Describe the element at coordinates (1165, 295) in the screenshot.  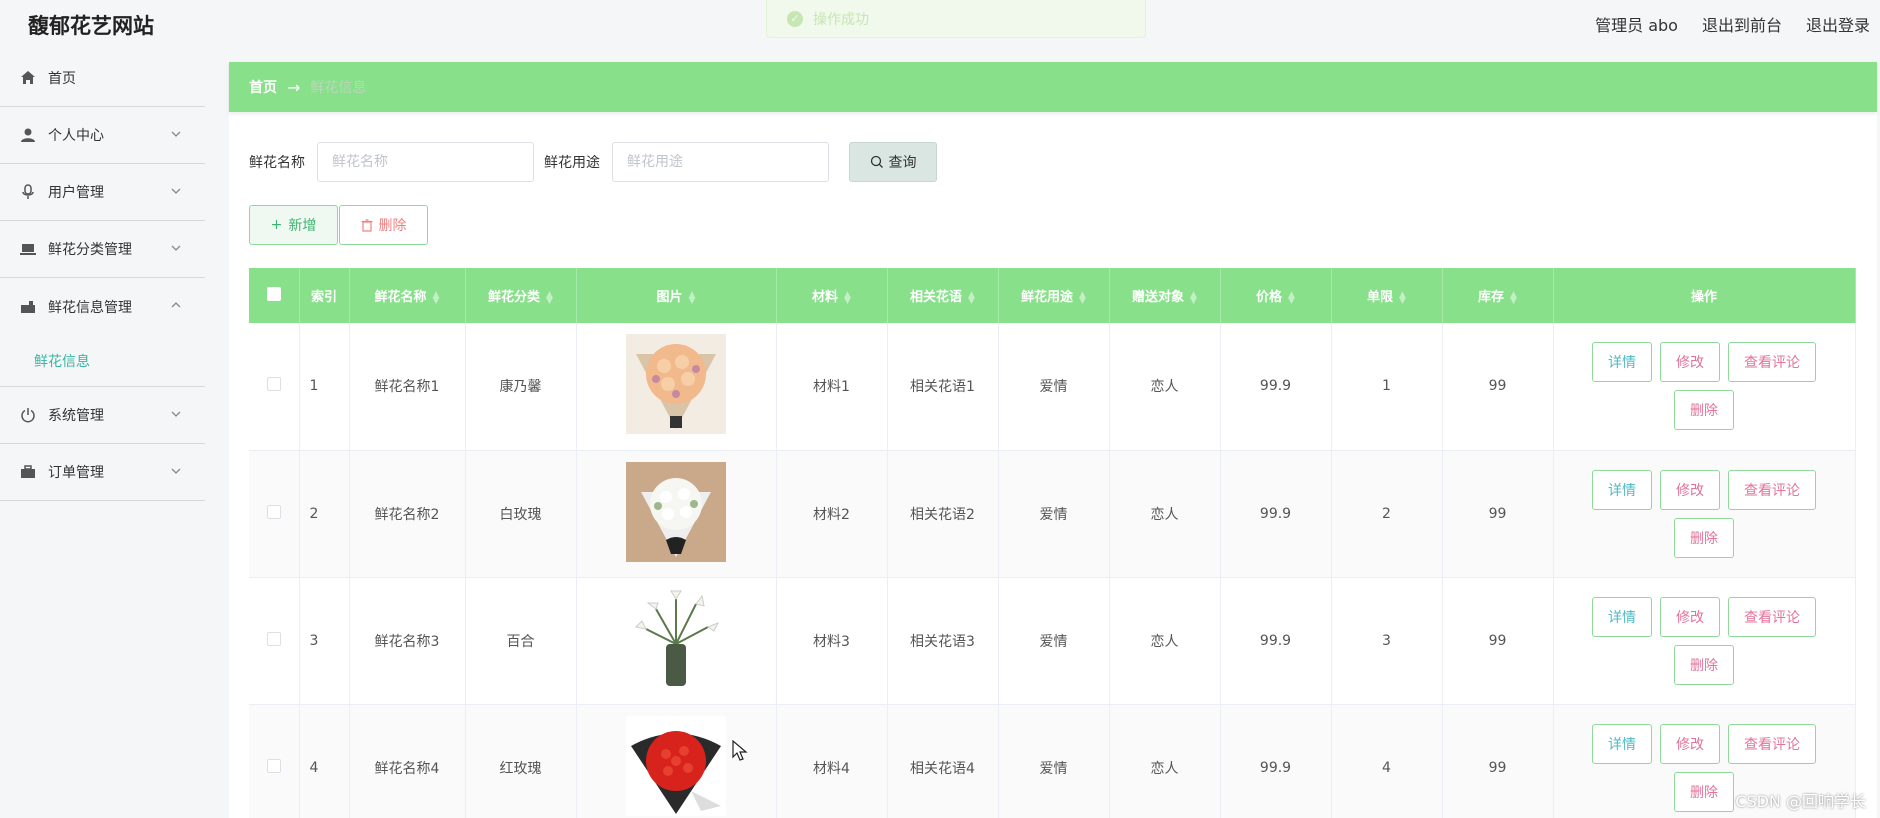
I see `col-header: 赠送对象 ▲ ▼` at that location.